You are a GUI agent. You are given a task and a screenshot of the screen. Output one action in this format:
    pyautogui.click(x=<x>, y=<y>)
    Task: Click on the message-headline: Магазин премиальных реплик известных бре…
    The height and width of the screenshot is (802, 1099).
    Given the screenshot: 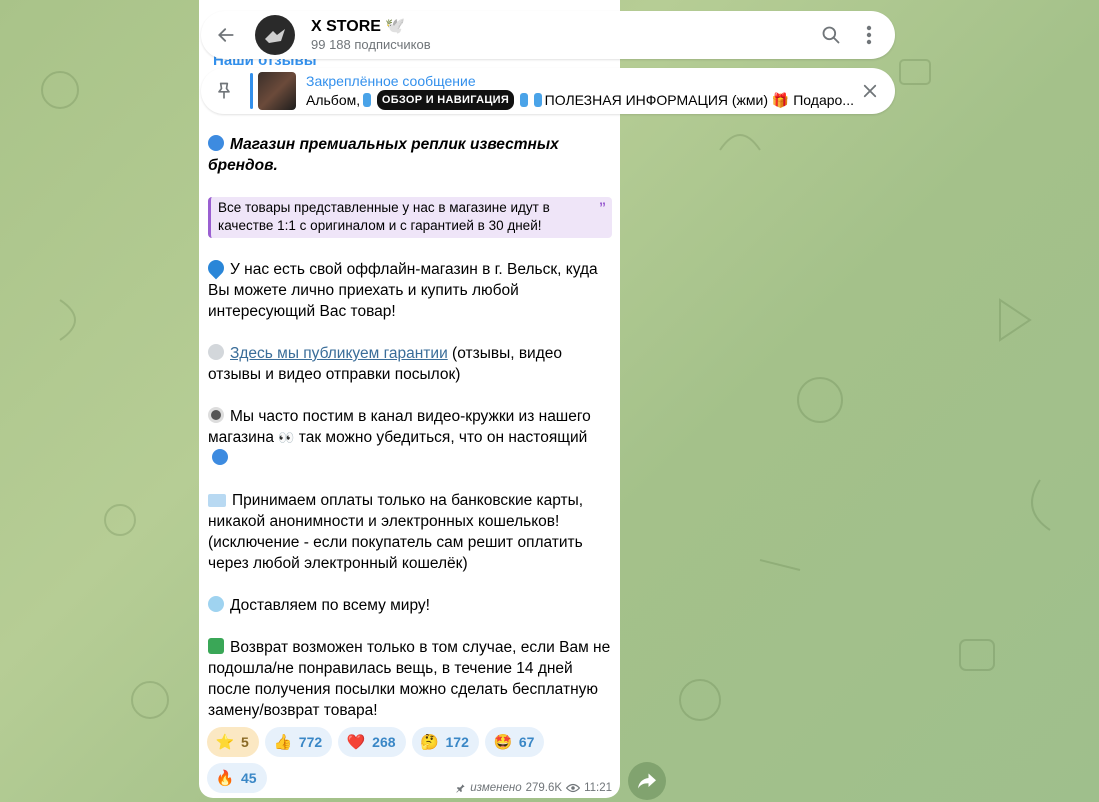 What is the action you would take?
    pyautogui.click(x=383, y=154)
    